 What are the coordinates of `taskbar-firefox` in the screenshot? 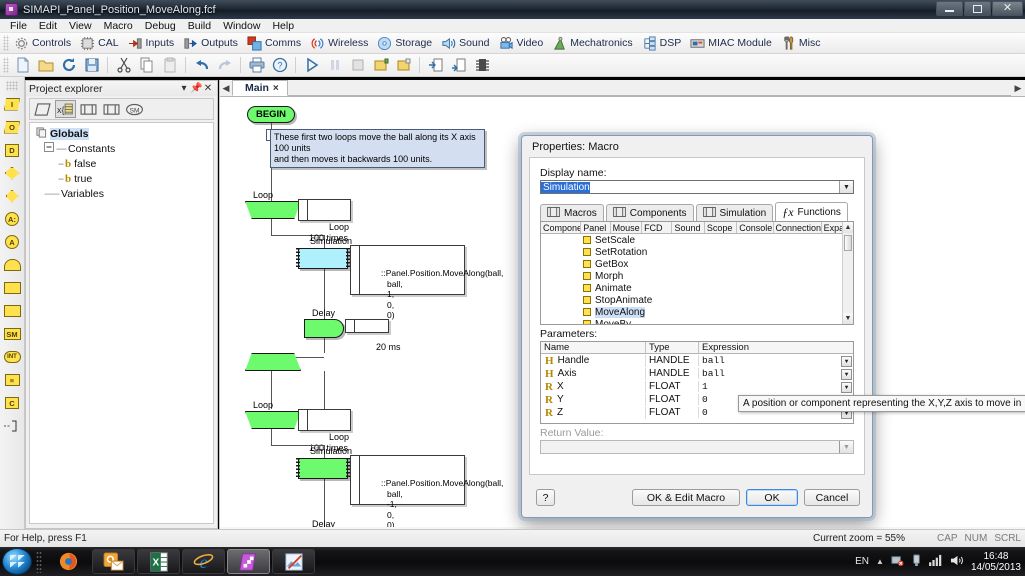 It's located at (68, 561).